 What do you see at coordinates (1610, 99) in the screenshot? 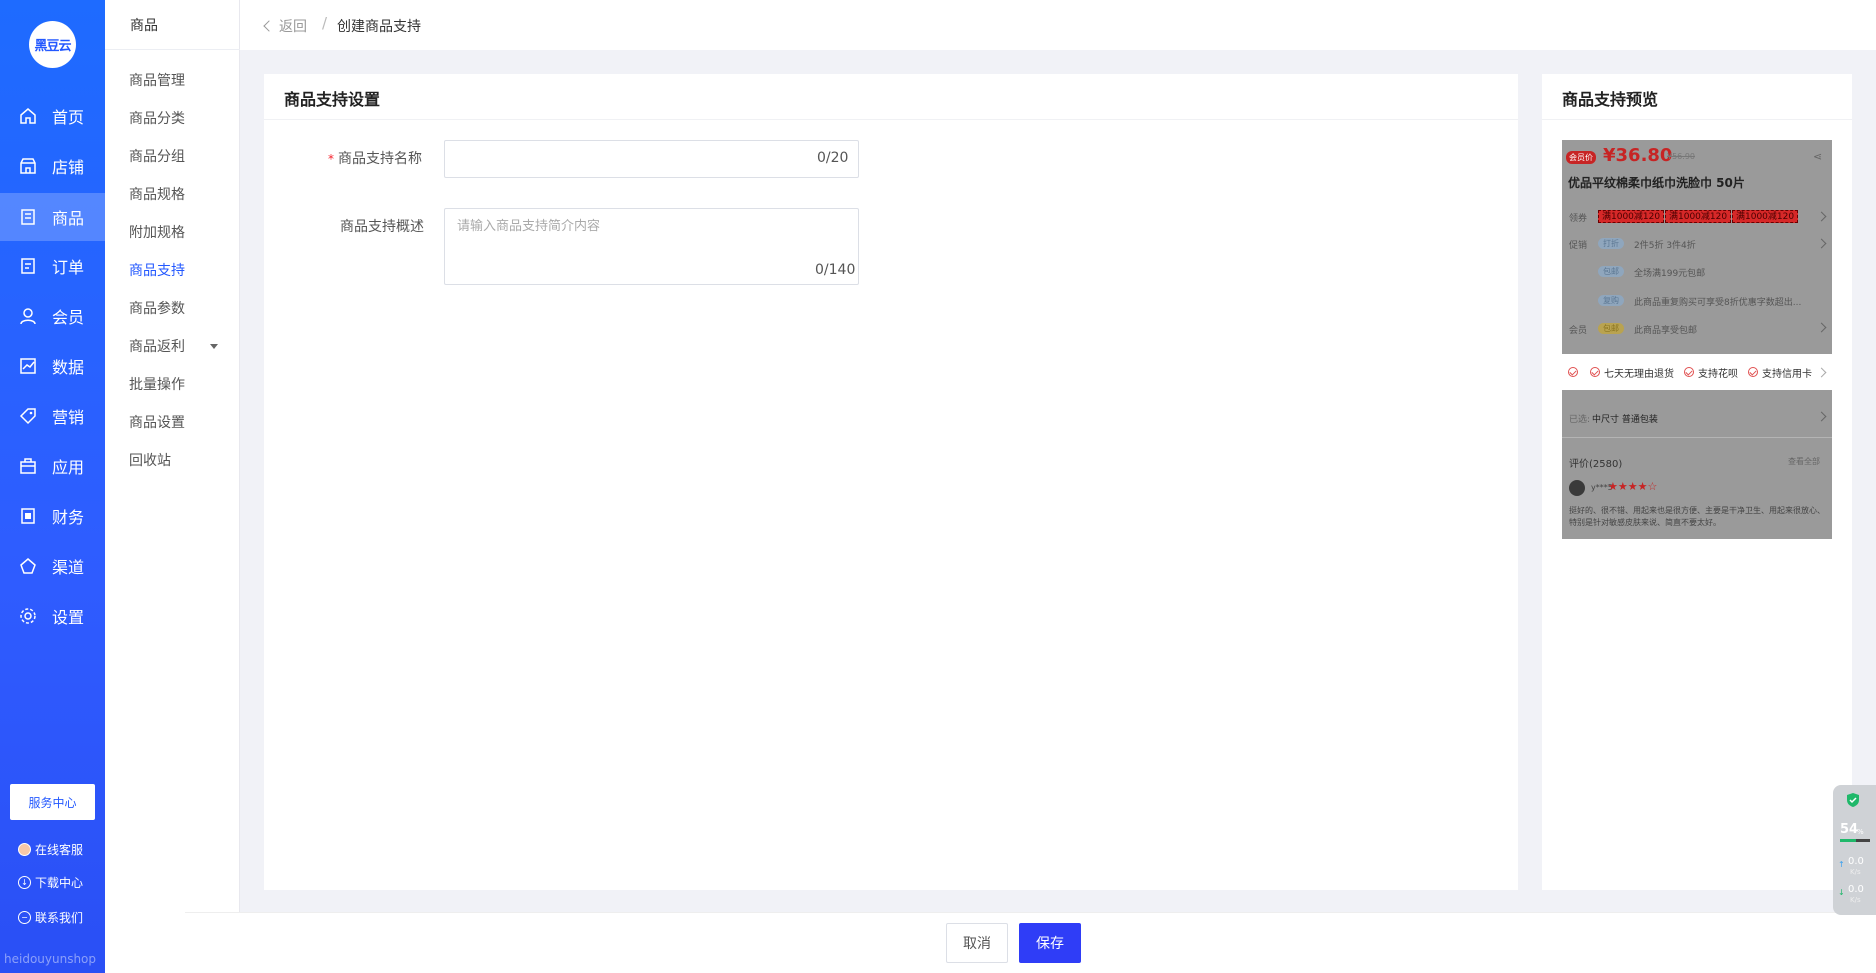
I see `preview-card-title: 商品支持预览` at bounding box center [1610, 99].